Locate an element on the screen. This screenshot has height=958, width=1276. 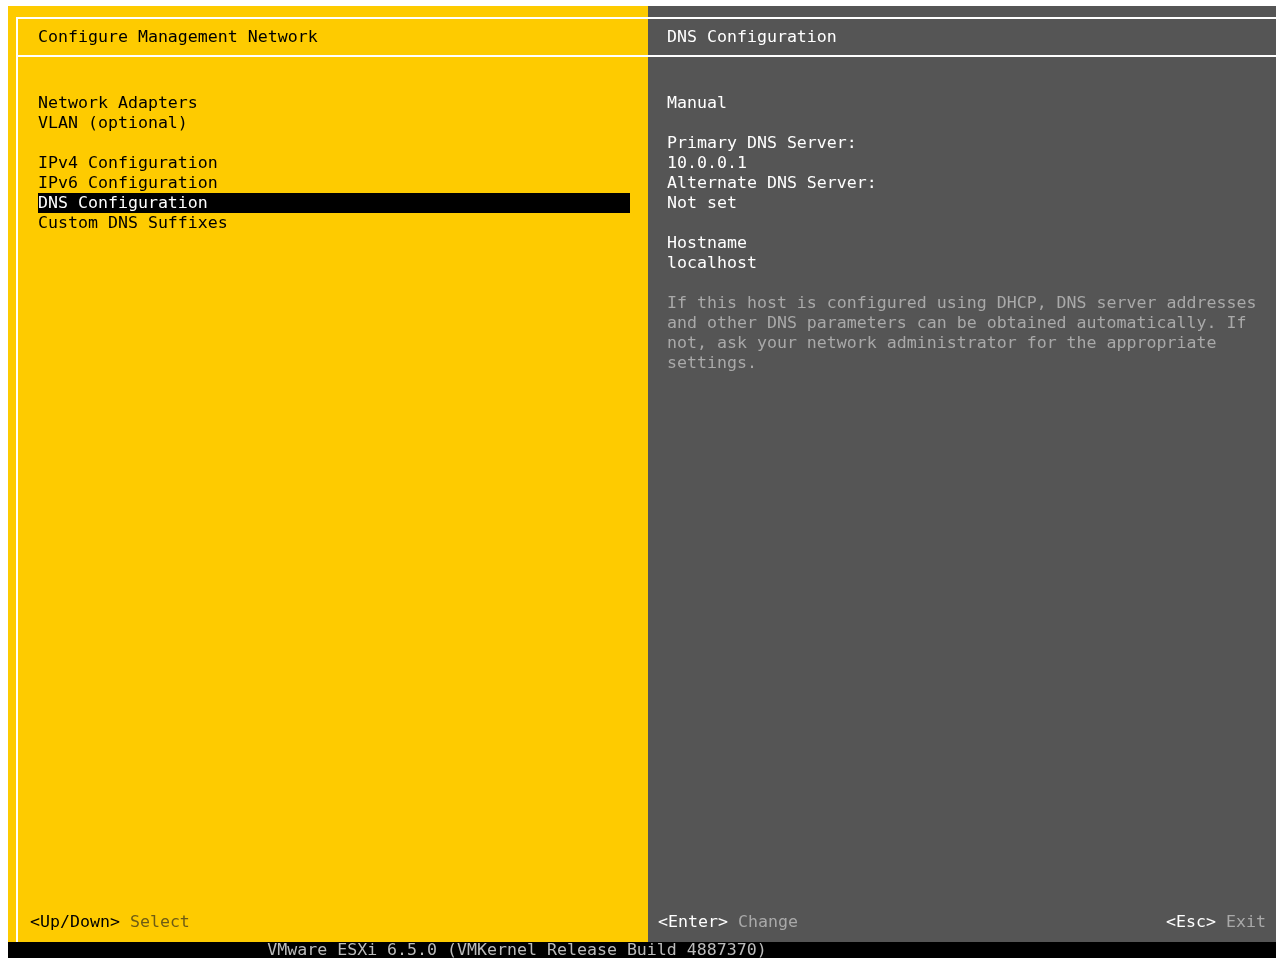
info-text: 10.0.0.1 is located at coordinates (707, 163).